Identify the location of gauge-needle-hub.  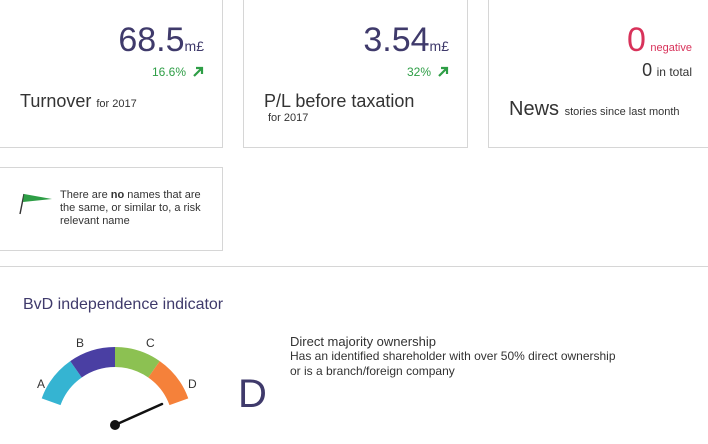
(115, 425).